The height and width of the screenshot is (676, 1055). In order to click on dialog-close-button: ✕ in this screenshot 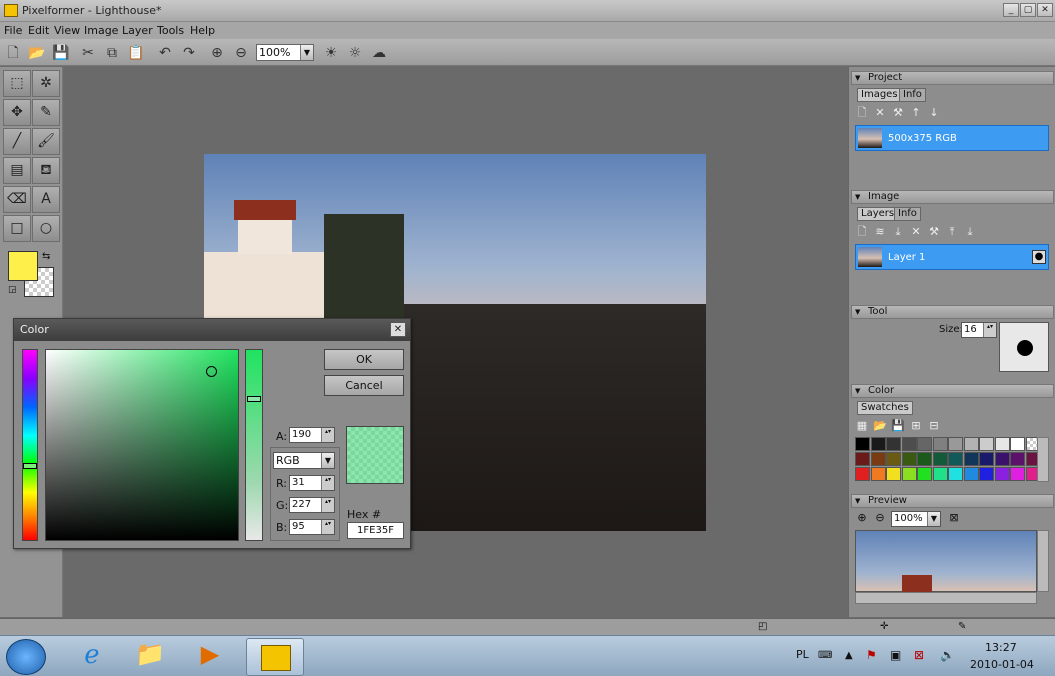, I will do `click(398, 329)`.